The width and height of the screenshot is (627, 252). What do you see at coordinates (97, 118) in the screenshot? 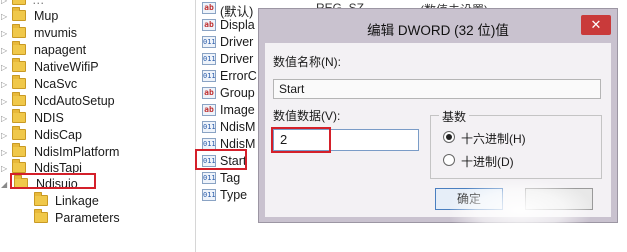
I see `tree-item-ndis: ▷ NDIS` at bounding box center [97, 118].